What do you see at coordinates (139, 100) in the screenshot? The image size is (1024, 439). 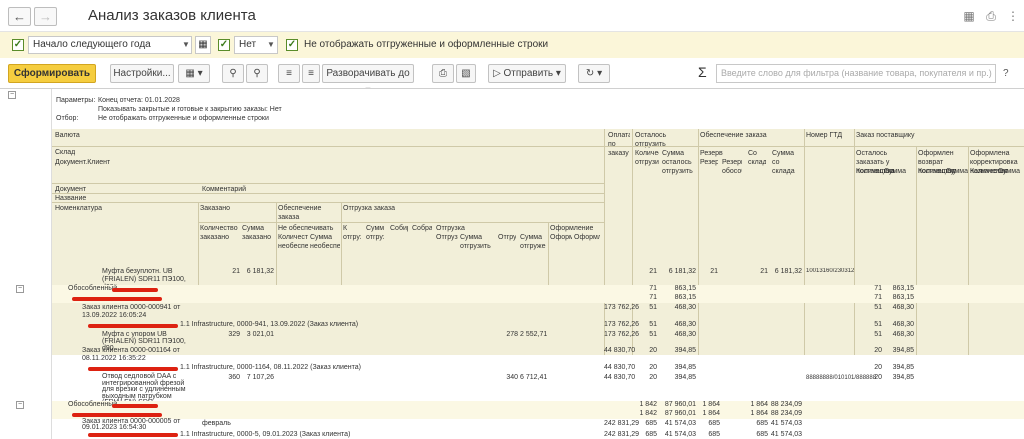 I see `params-line1: Конец отчета: 01.01.2028` at bounding box center [139, 100].